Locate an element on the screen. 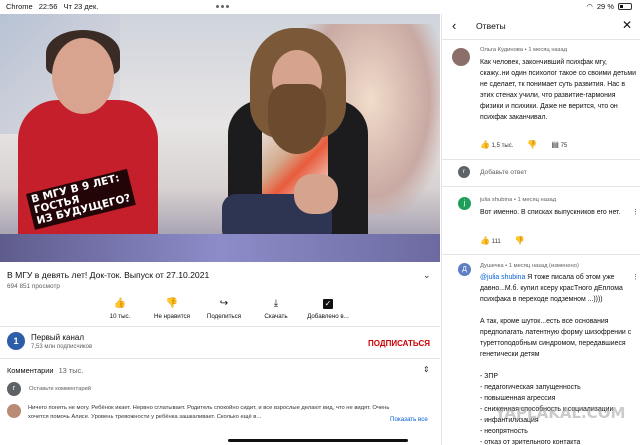 The image size is (640, 445). add-comment-row: r Оставьте комментарий is located at coordinates (118, 389).